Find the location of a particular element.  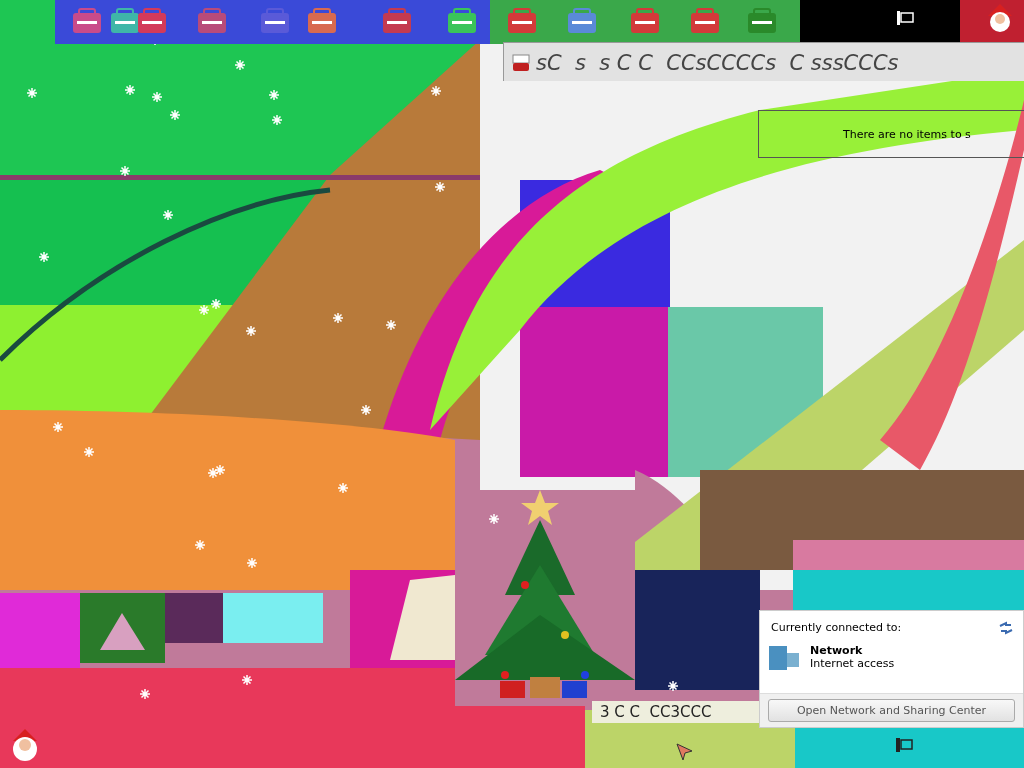

network-icon is located at coordinates (784, 657).